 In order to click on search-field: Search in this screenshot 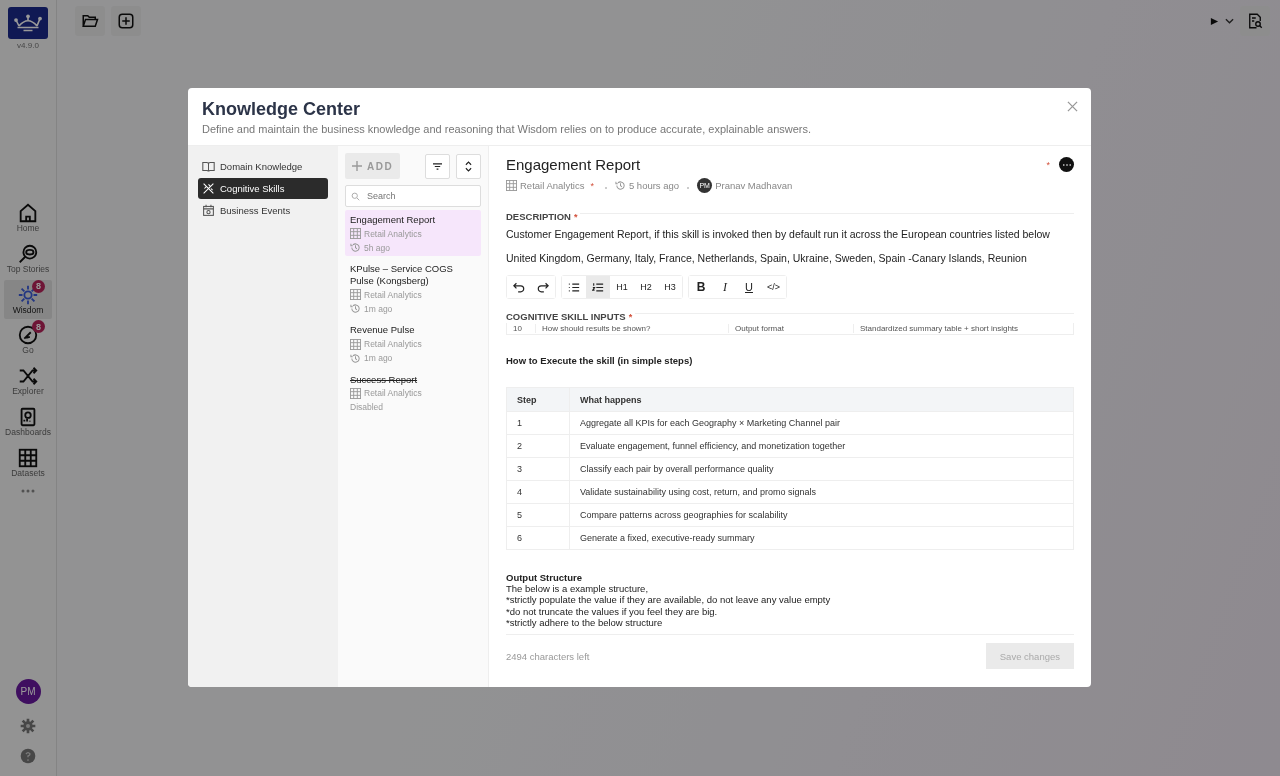, I will do `click(413, 196)`.